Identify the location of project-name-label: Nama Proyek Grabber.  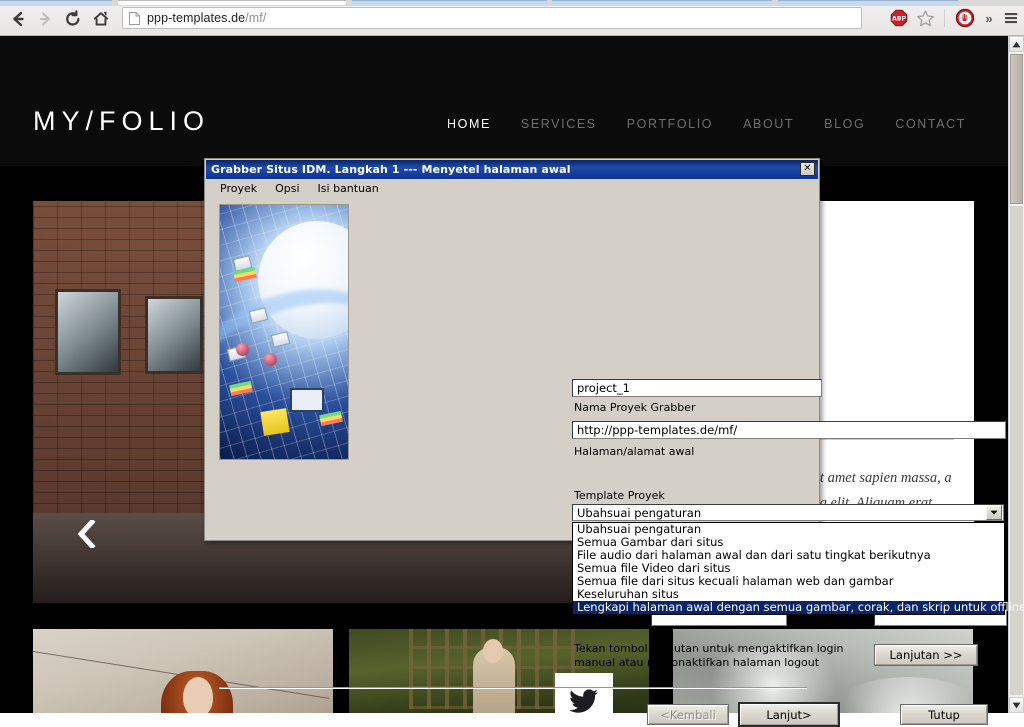
(635, 407).